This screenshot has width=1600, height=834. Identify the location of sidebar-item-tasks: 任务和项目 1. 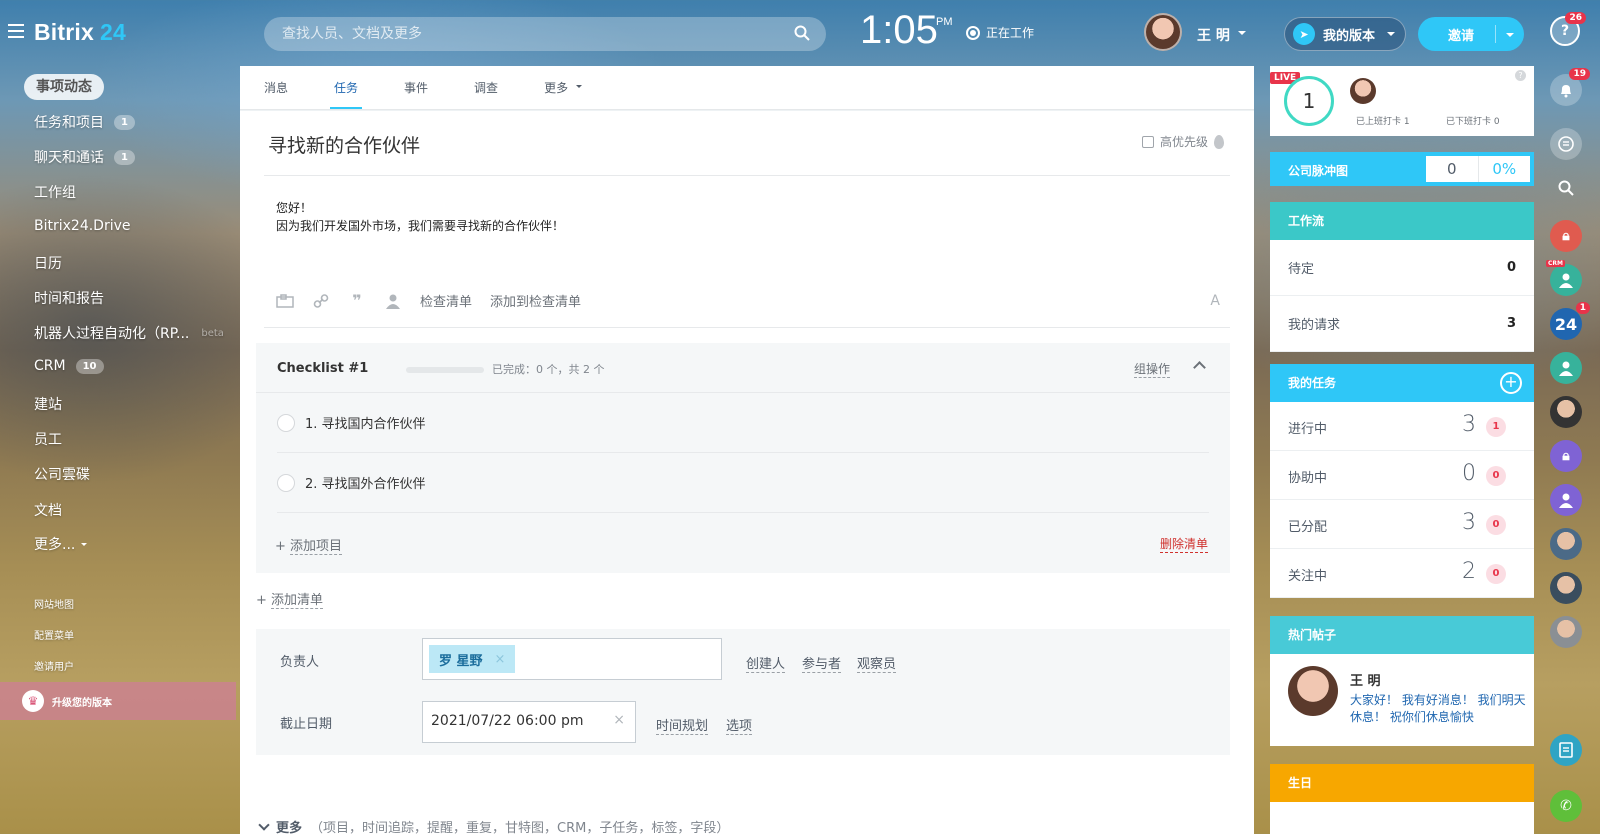
(84, 122).